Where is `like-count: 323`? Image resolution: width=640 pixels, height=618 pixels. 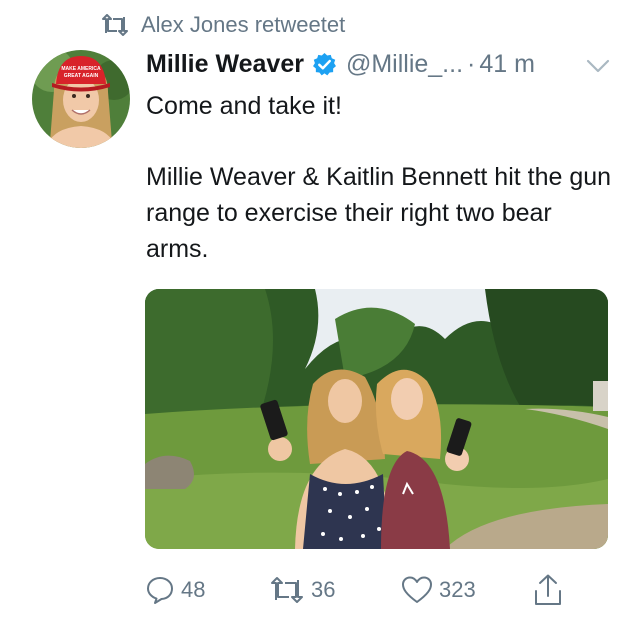 like-count: 323 is located at coordinates (457, 589).